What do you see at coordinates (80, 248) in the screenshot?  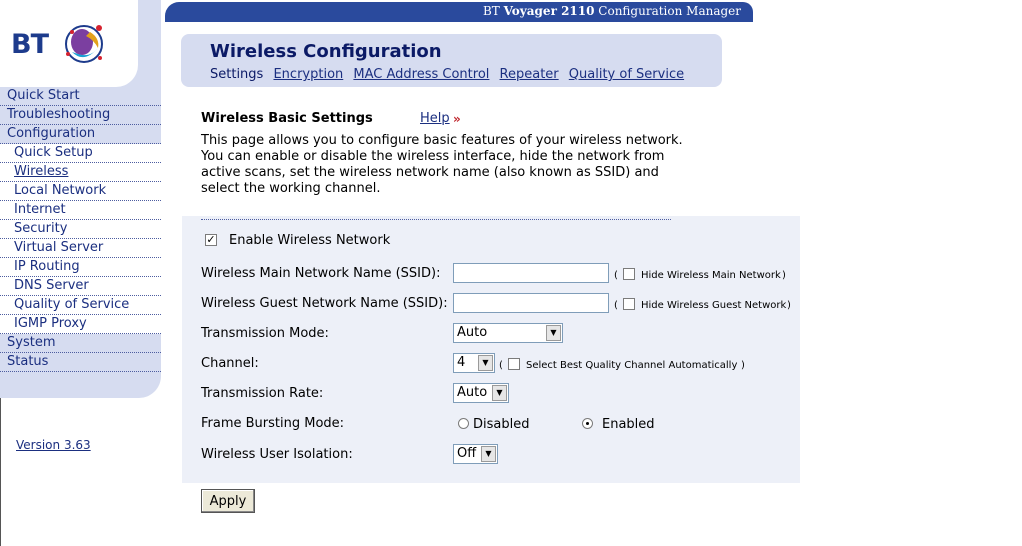 I see `sidebar-item-virtual-server: Virtual Server` at bounding box center [80, 248].